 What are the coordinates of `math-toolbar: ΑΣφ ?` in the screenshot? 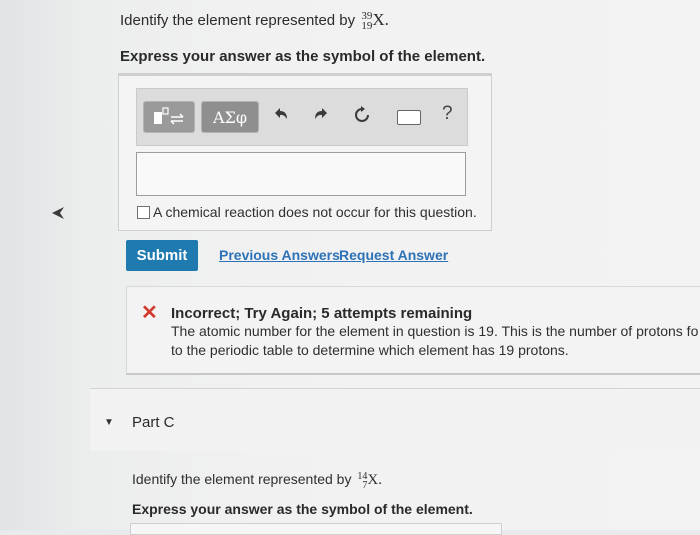 It's located at (302, 117).